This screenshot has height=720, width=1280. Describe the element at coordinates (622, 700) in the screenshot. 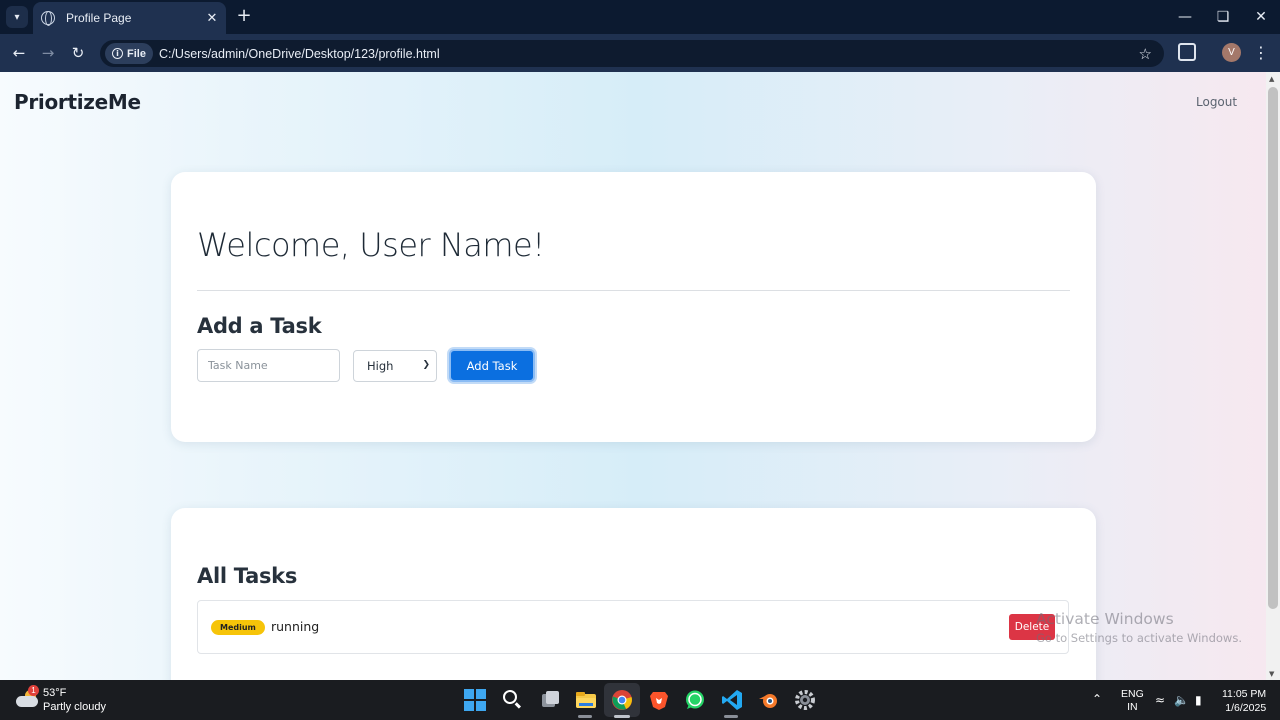

I see `chrome-icon` at that location.